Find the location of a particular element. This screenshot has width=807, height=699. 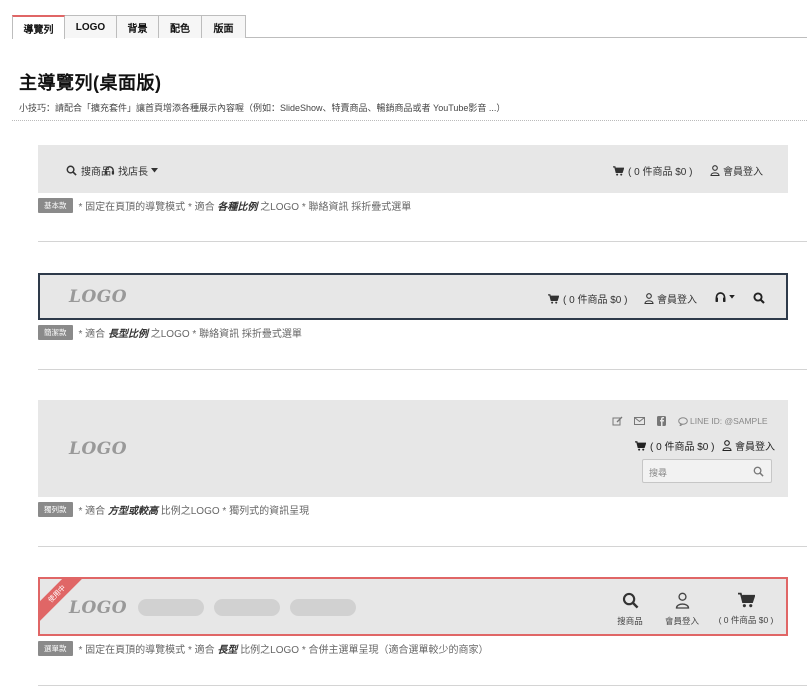

tab-logo: LOGO is located at coordinates (90, 26).